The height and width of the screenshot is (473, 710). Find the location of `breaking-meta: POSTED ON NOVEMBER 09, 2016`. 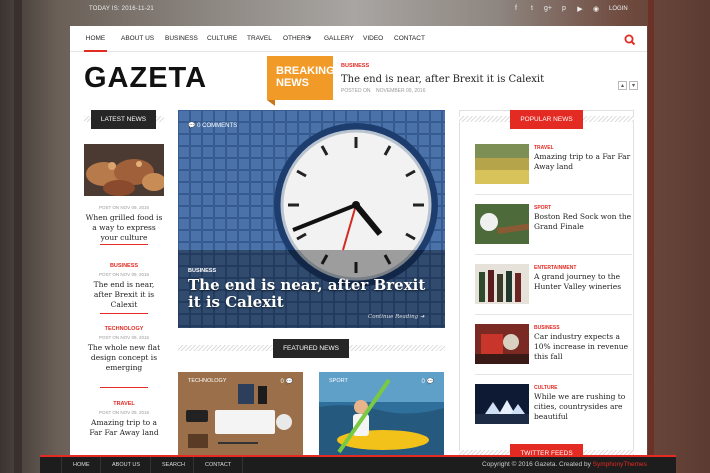

breaking-meta: POSTED ON NOVEMBER 09, 2016 is located at coordinates (383, 91).